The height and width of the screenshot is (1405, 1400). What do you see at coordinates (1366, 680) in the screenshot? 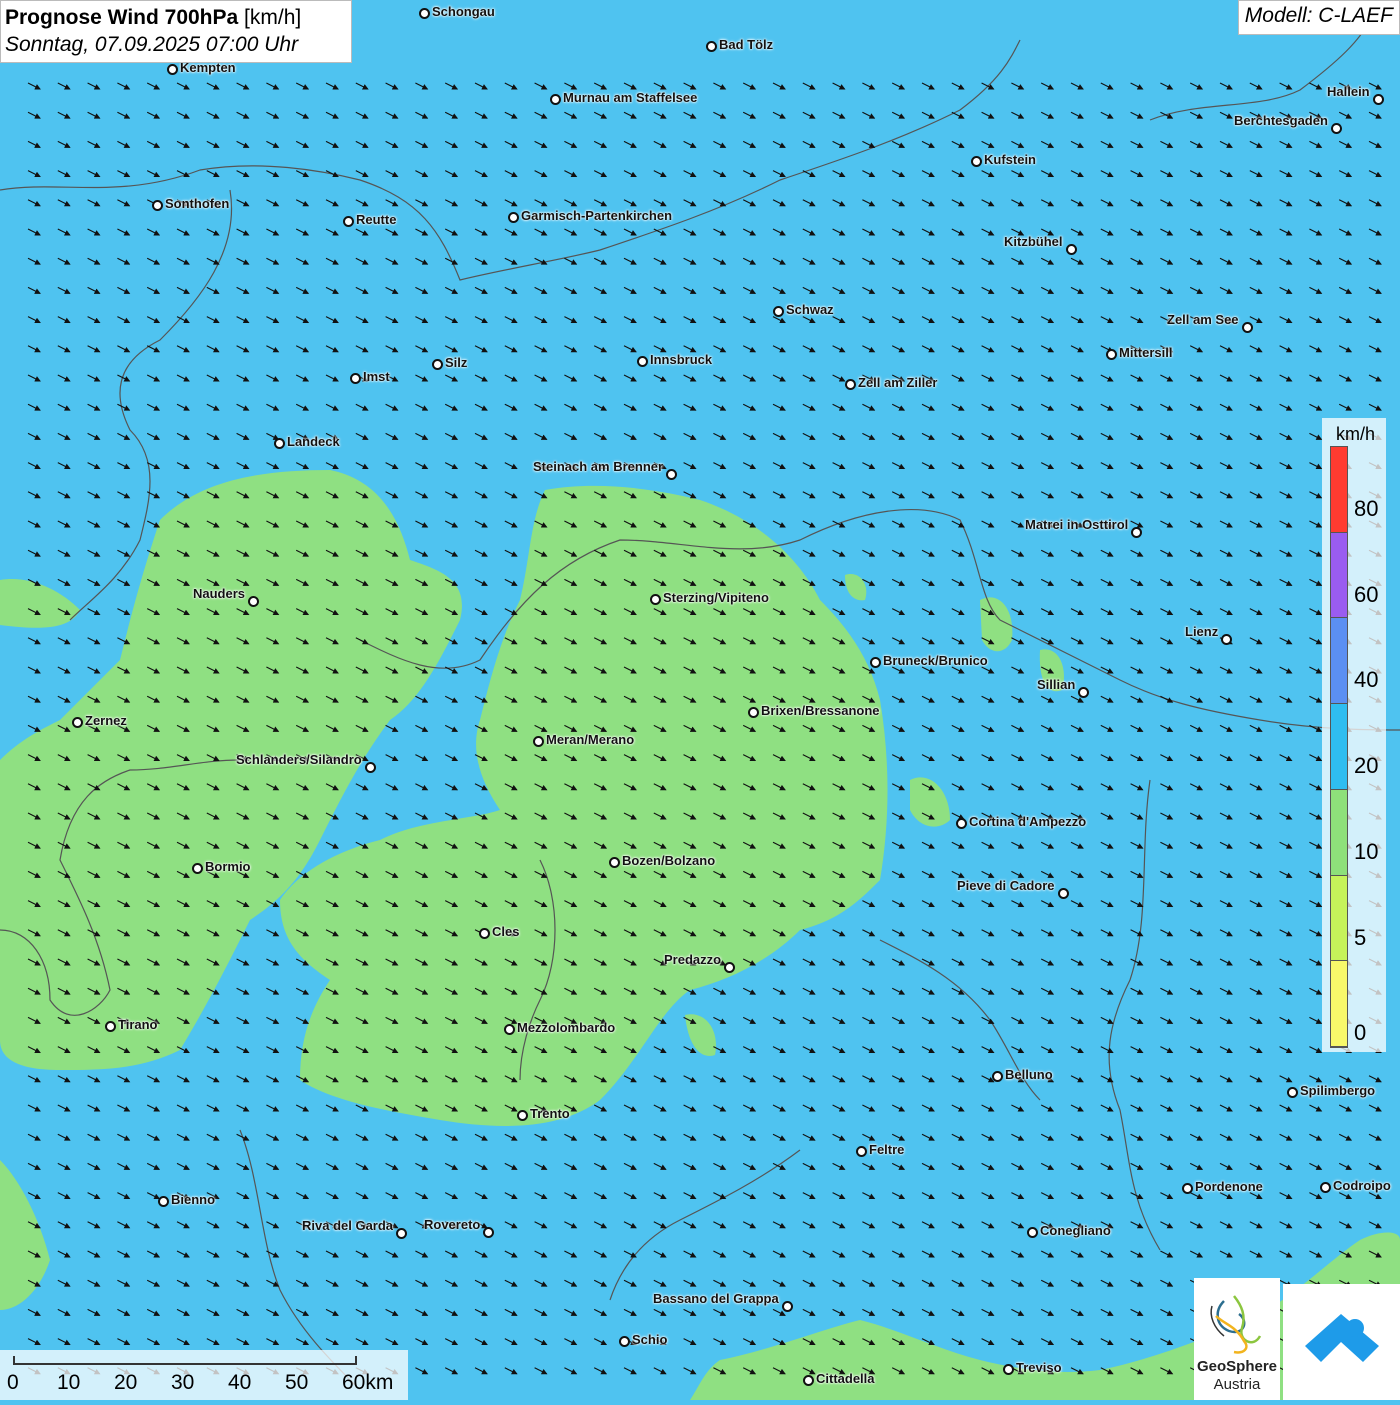
I see `legend-tick-label: 40` at bounding box center [1366, 680].